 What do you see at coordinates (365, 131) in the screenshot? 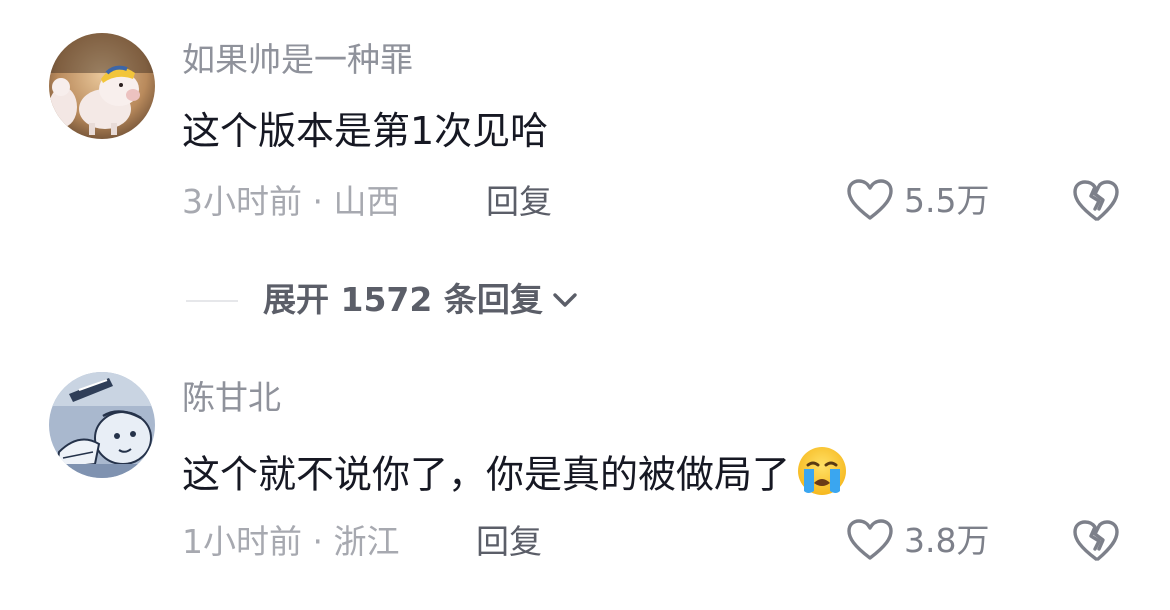
I see `comment-text: 这个版本是第1次见哈` at bounding box center [365, 131].